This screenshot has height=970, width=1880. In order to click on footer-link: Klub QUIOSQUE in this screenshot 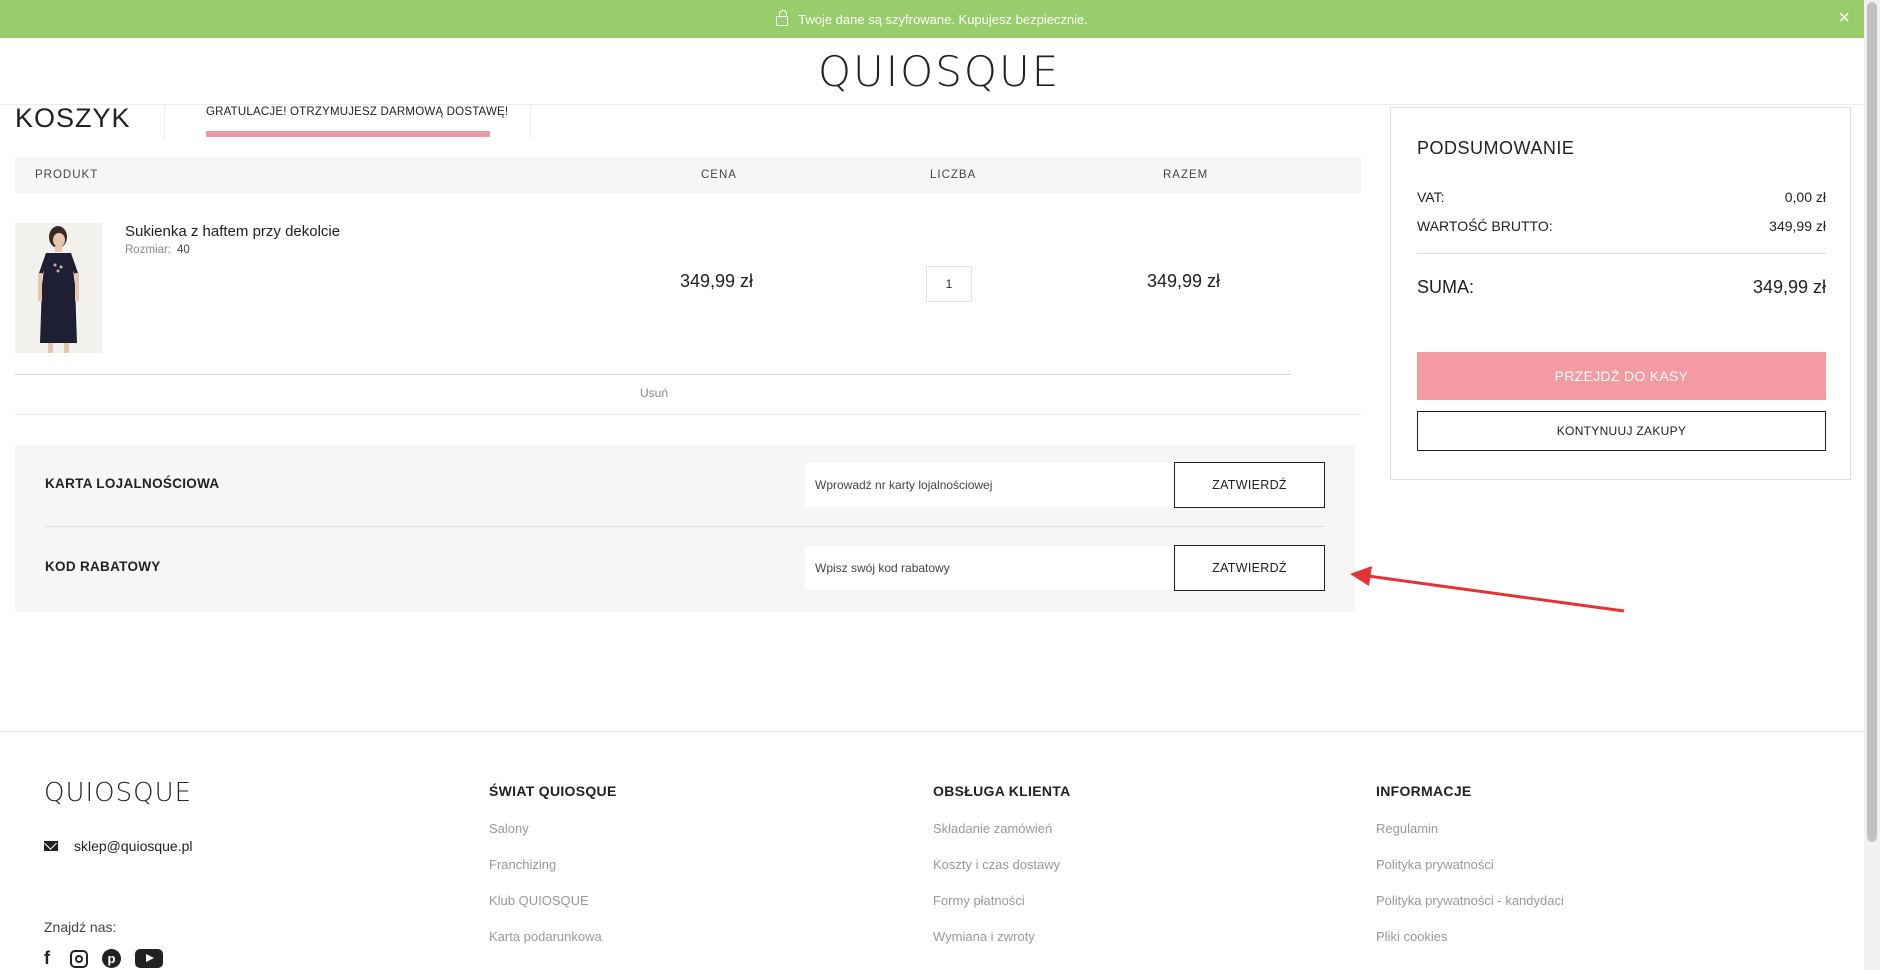, I will do `click(553, 911)`.